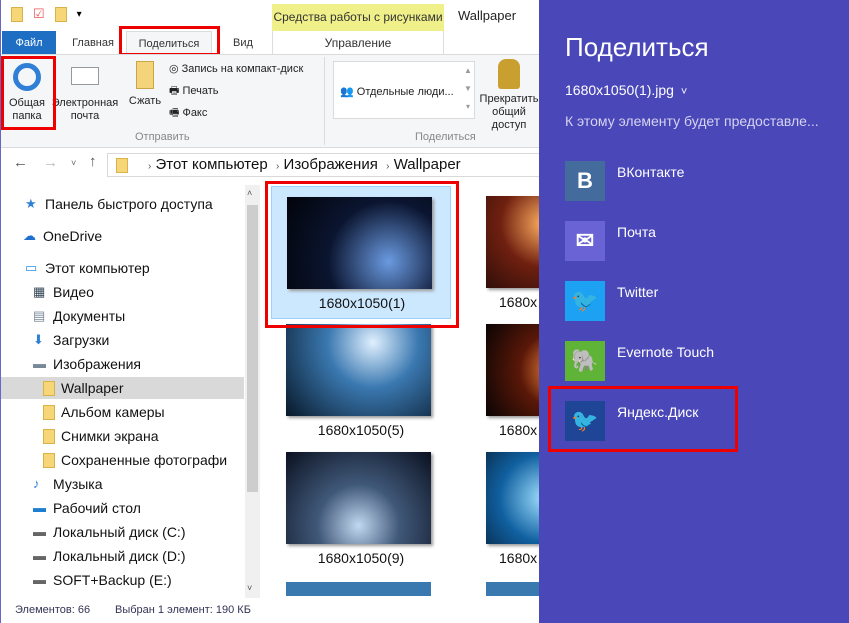 This screenshot has width=849, height=623. I want to click on fax-button: 🖷 Факс, so click(188, 113).